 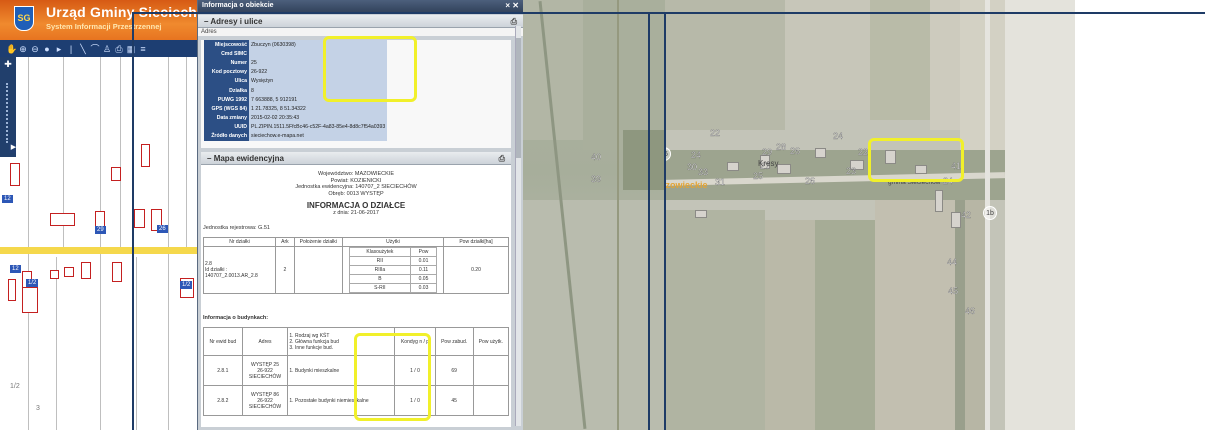 What do you see at coordinates (596, 157) in the screenshot?
I see `parcel-number: 40` at bounding box center [596, 157].